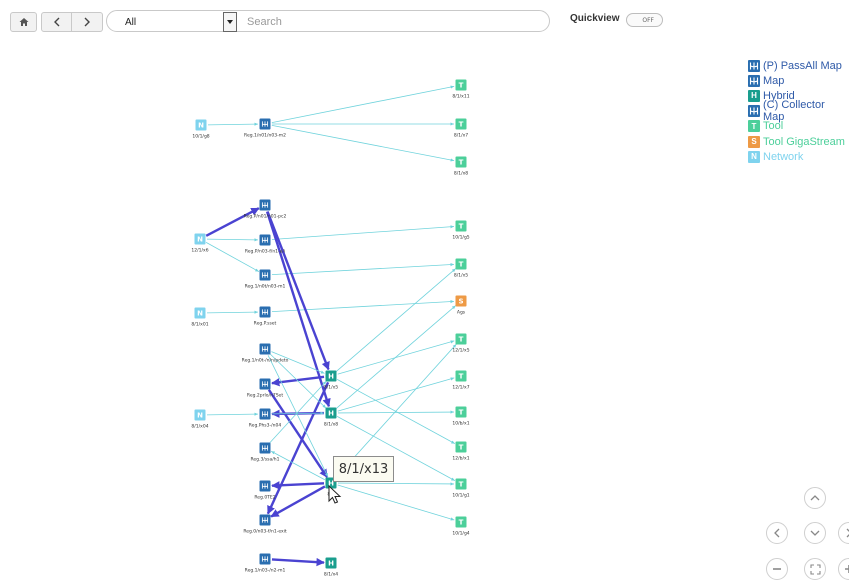 Image resolution: width=849 pixels, height=582 pixels. What do you see at coordinates (265, 209) in the screenshot?
I see `graph-node: Reg.P/n01/n01-pc2` at bounding box center [265, 209].